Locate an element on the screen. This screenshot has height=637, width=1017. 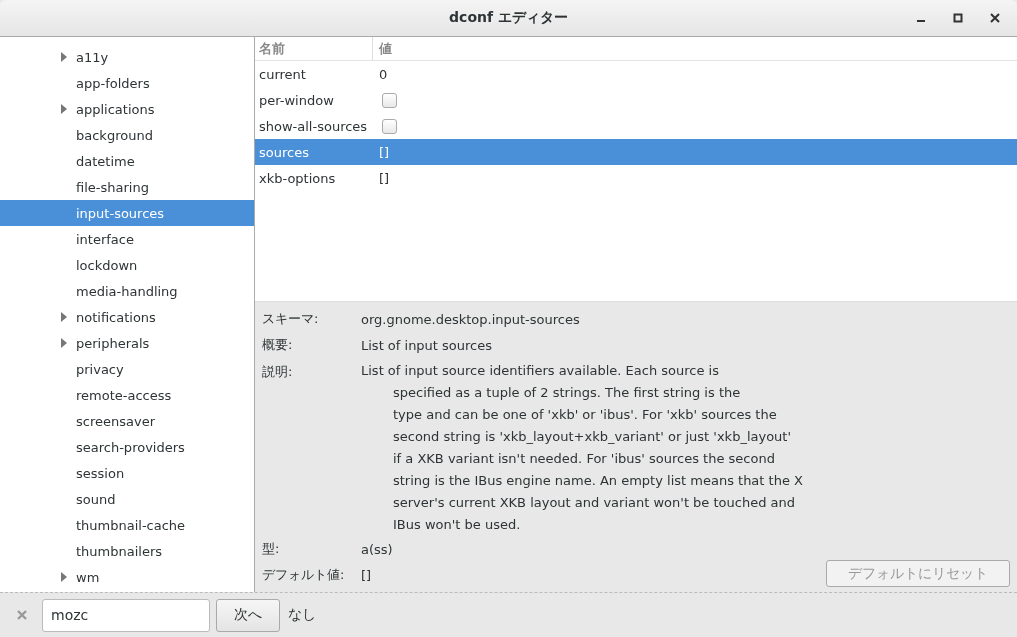
tree-item: lockdown is located at coordinates (127, 265).